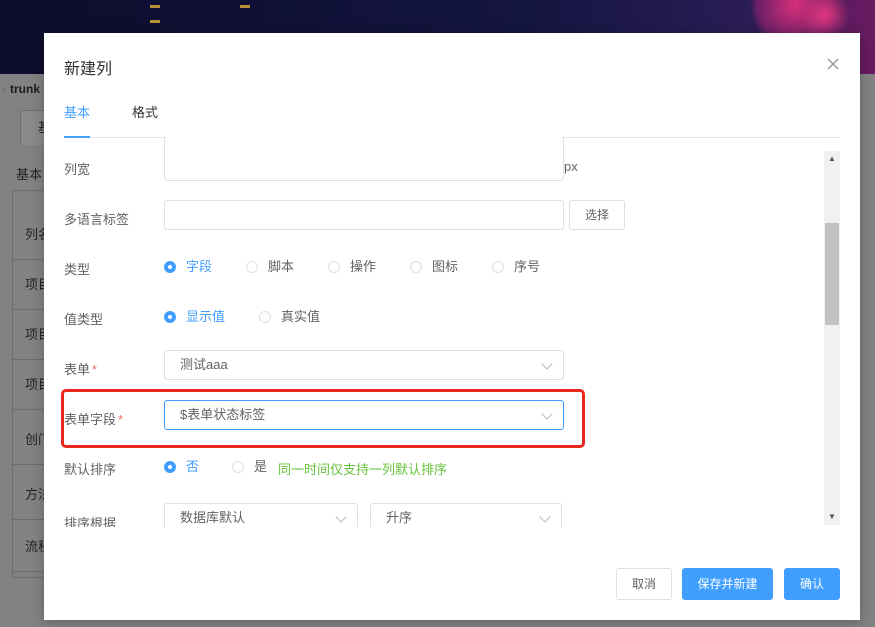 The image size is (875, 627). I want to click on type-radio-field: 字段, so click(188, 267).